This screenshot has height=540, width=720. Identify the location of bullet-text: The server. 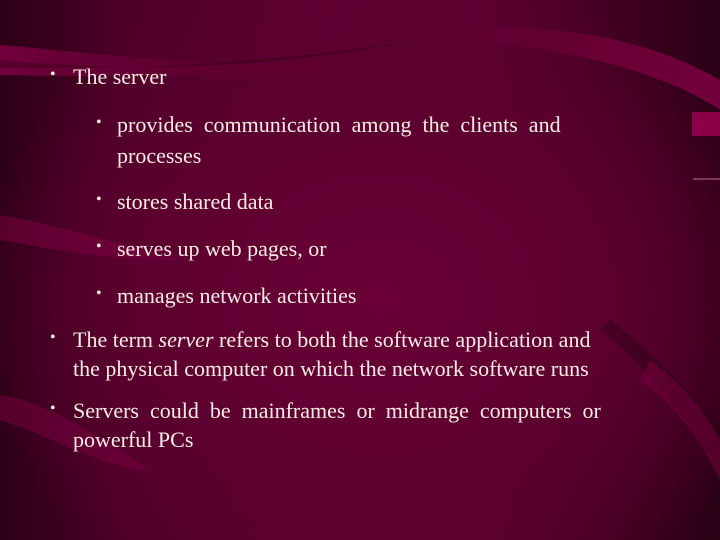
(120, 76).